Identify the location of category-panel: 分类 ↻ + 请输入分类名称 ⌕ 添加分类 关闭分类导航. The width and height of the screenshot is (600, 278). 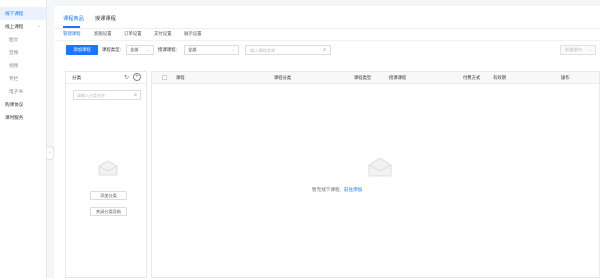
(106, 174).